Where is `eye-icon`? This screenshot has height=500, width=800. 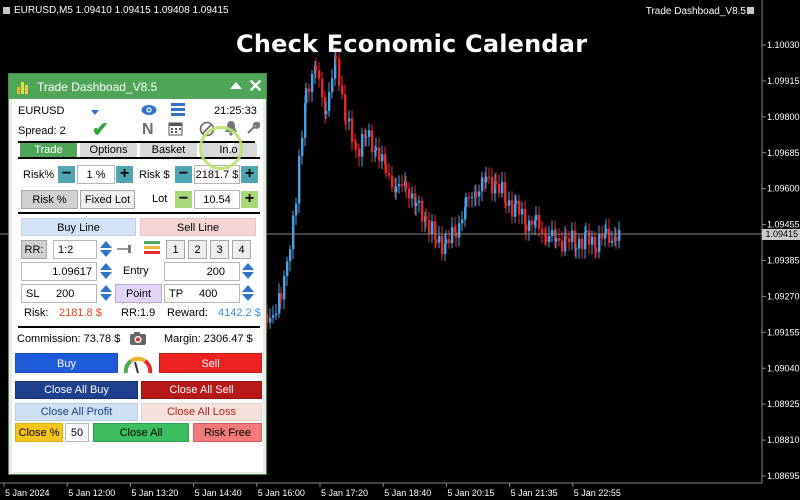
eye-icon is located at coordinates (149, 110).